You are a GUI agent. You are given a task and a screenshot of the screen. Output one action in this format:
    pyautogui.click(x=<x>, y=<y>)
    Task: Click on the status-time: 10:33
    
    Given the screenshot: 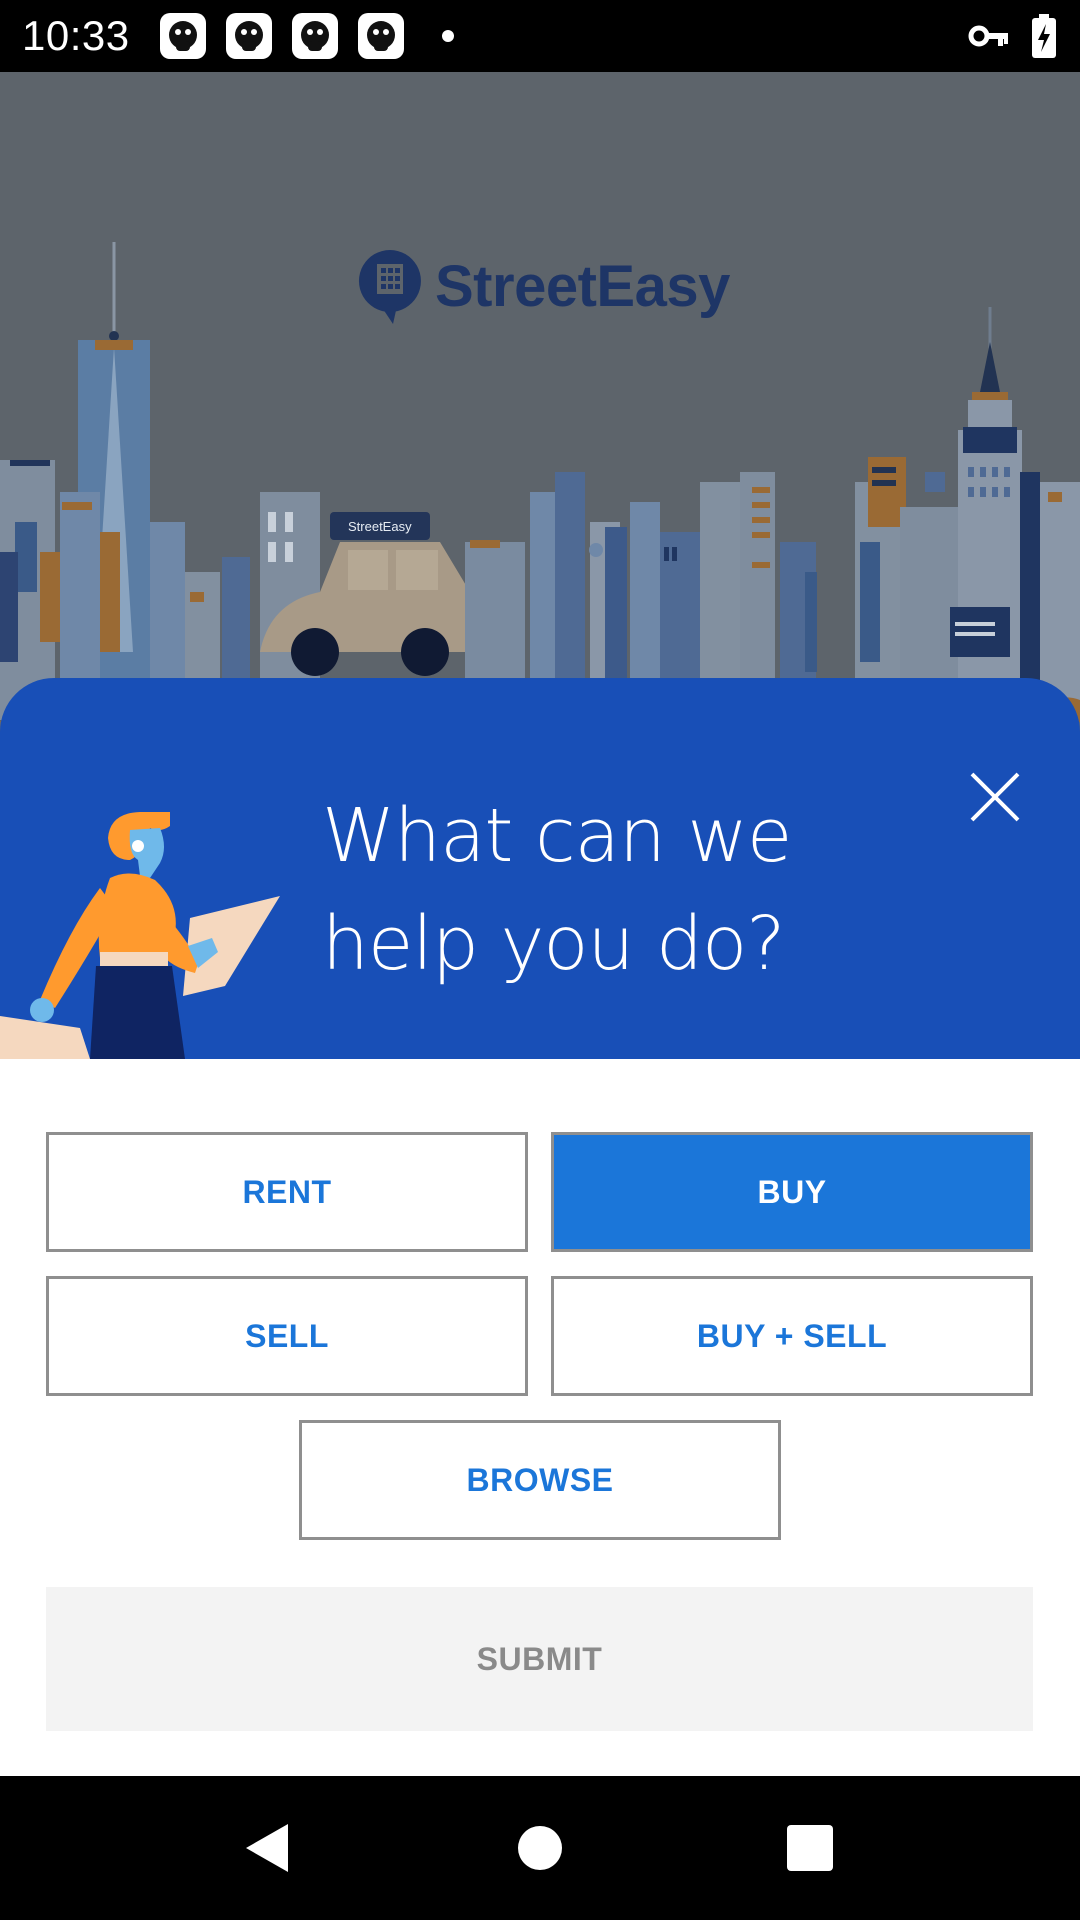 What is the action you would take?
    pyautogui.click(x=76, y=35)
    